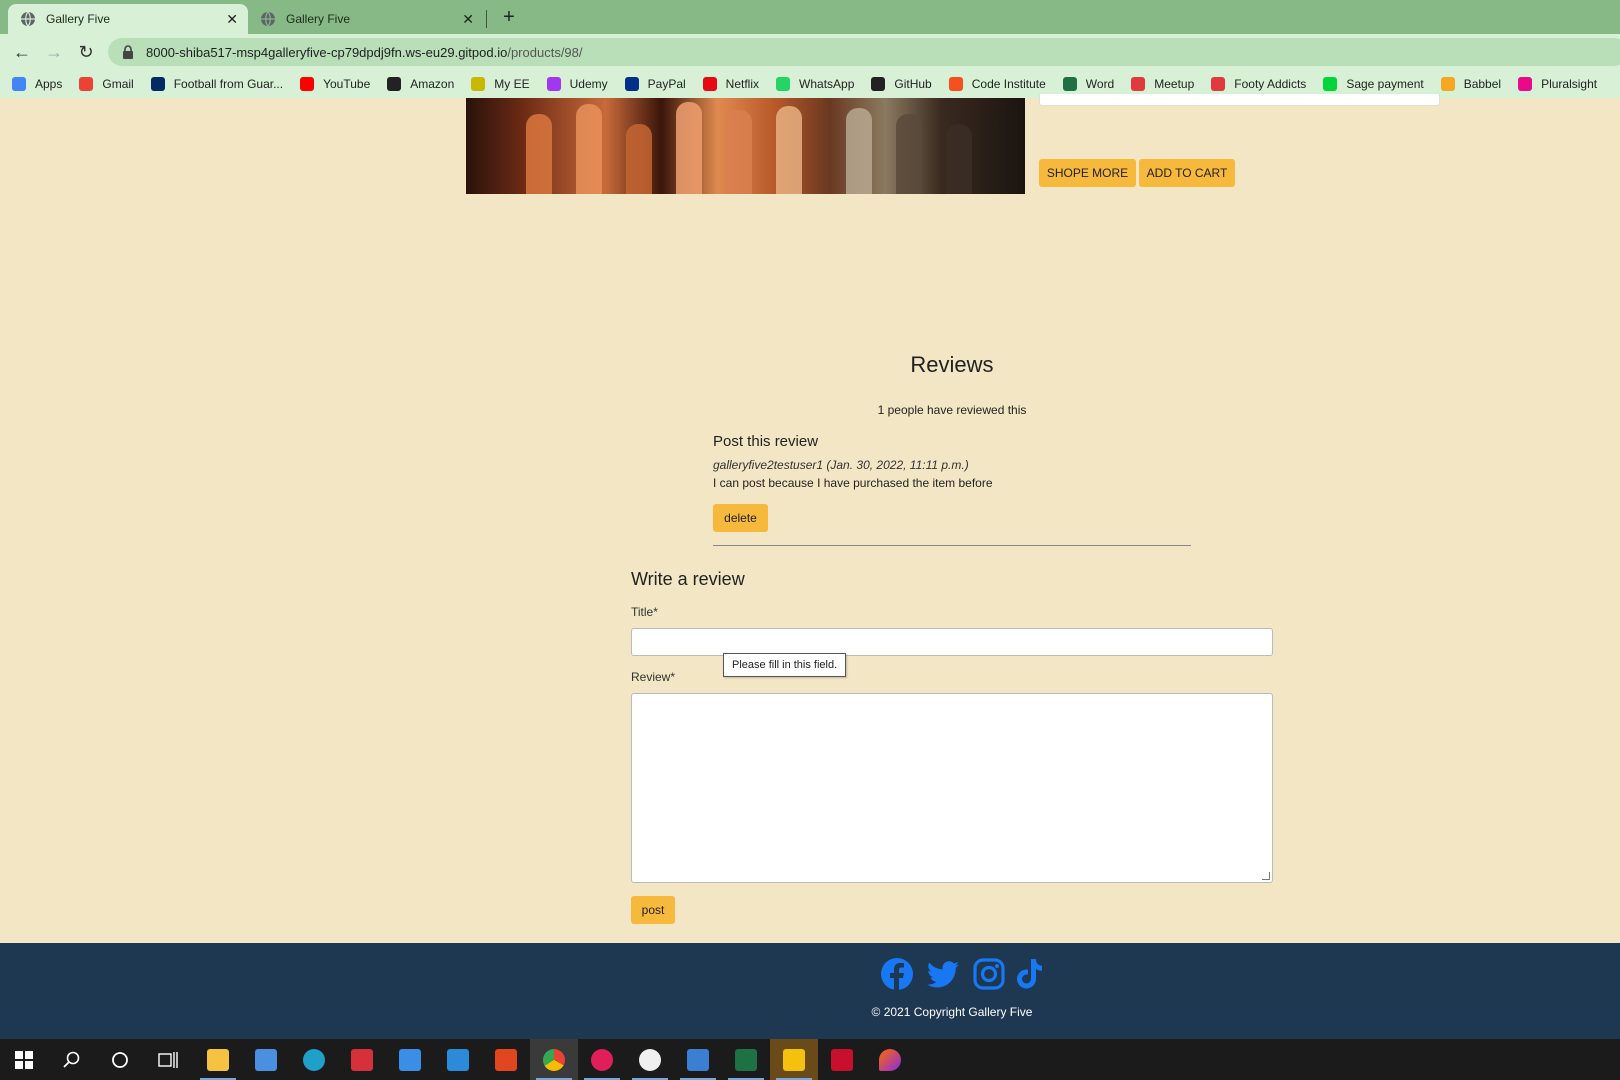  What do you see at coordinates (362, 1059) in the screenshot?
I see `gift-icon` at bounding box center [362, 1059].